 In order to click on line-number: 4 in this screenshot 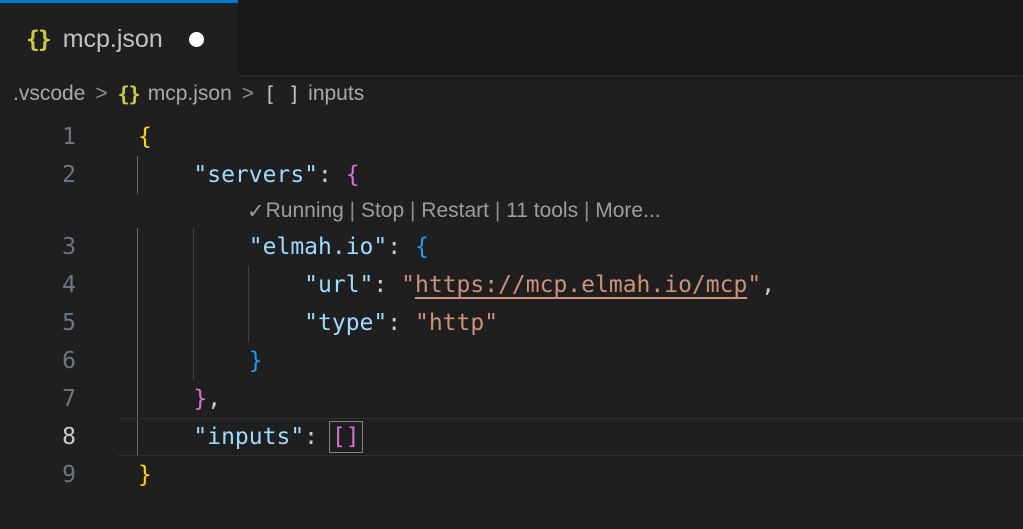, I will do `click(69, 285)`.